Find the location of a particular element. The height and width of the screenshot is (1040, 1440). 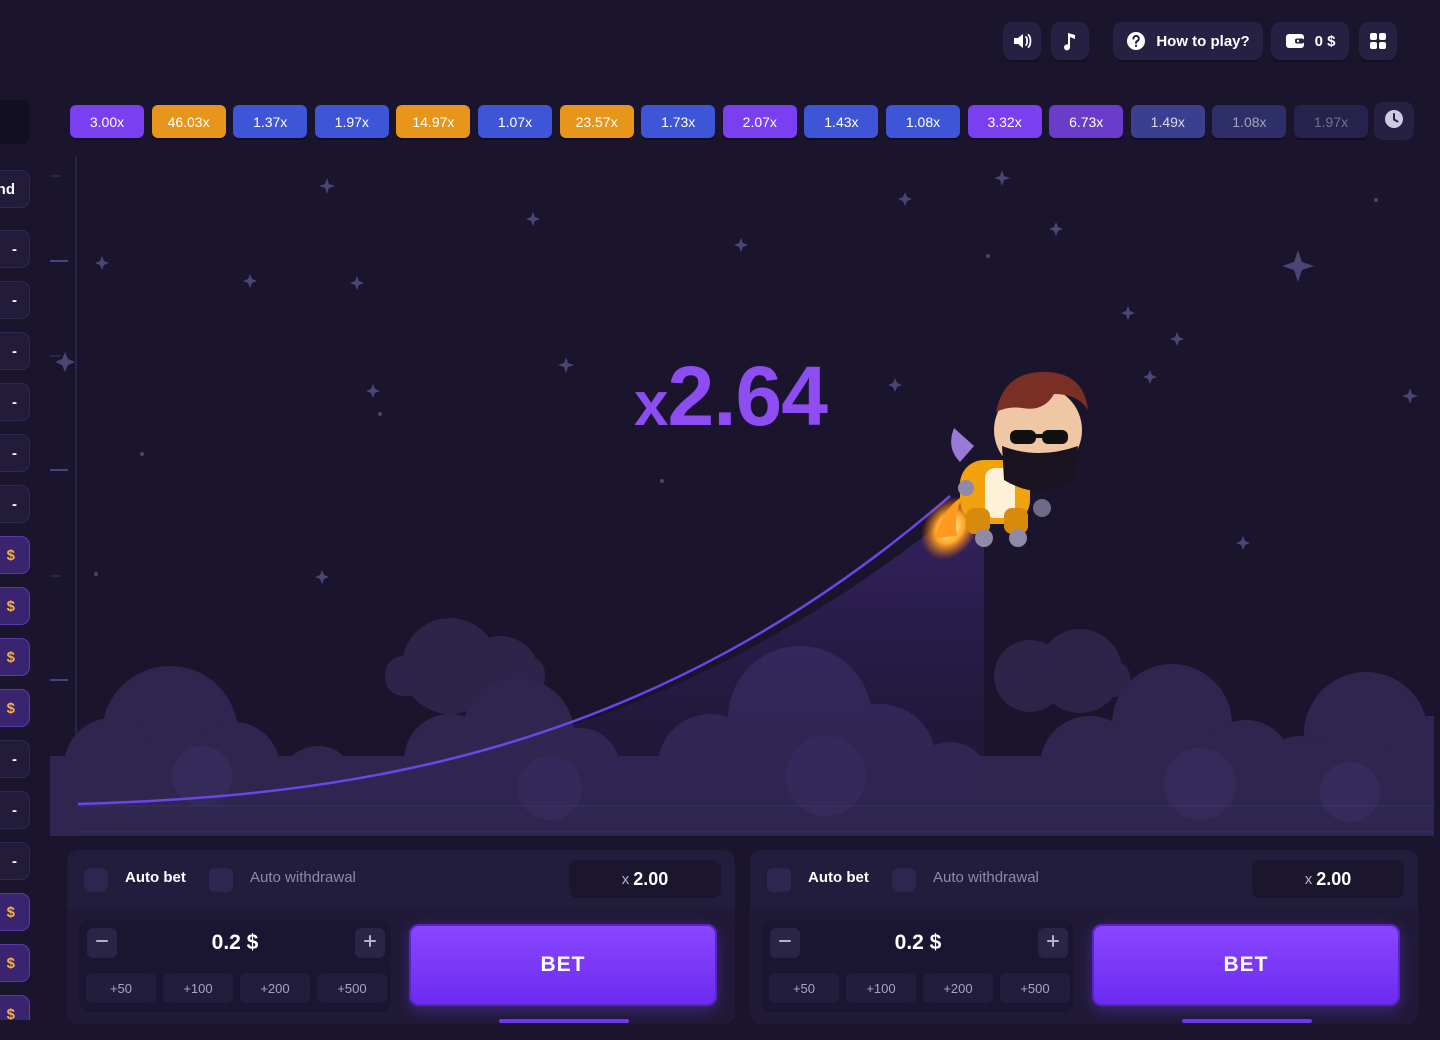

current-multiplier: x2.64 is located at coordinates (764, 396).